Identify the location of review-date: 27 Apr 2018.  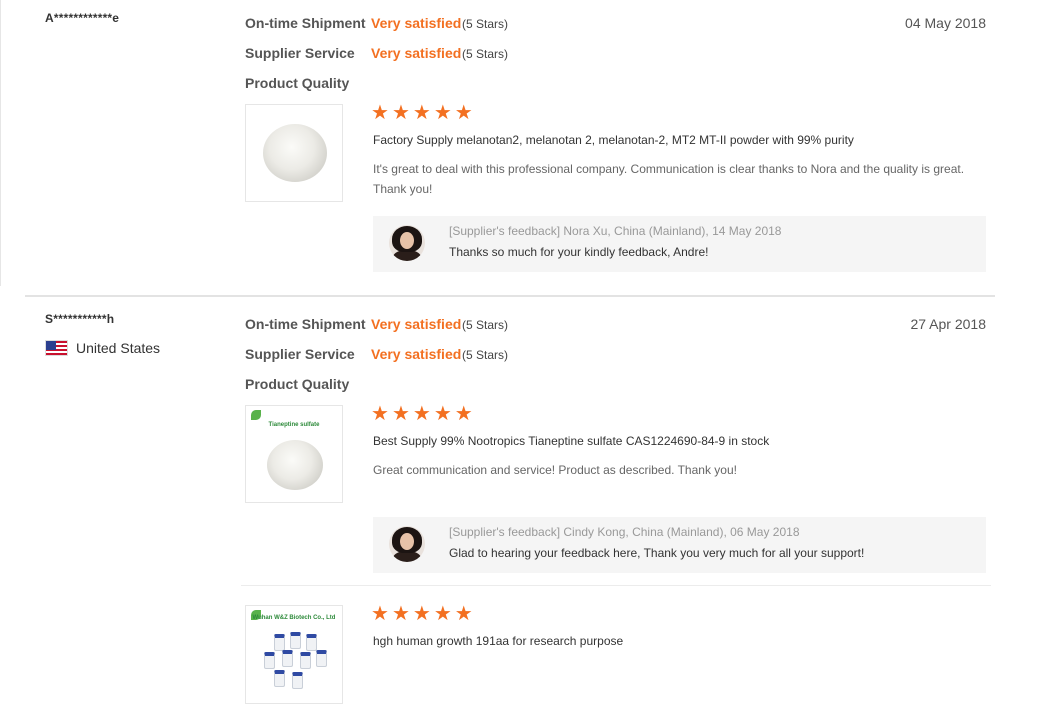
(948, 324).